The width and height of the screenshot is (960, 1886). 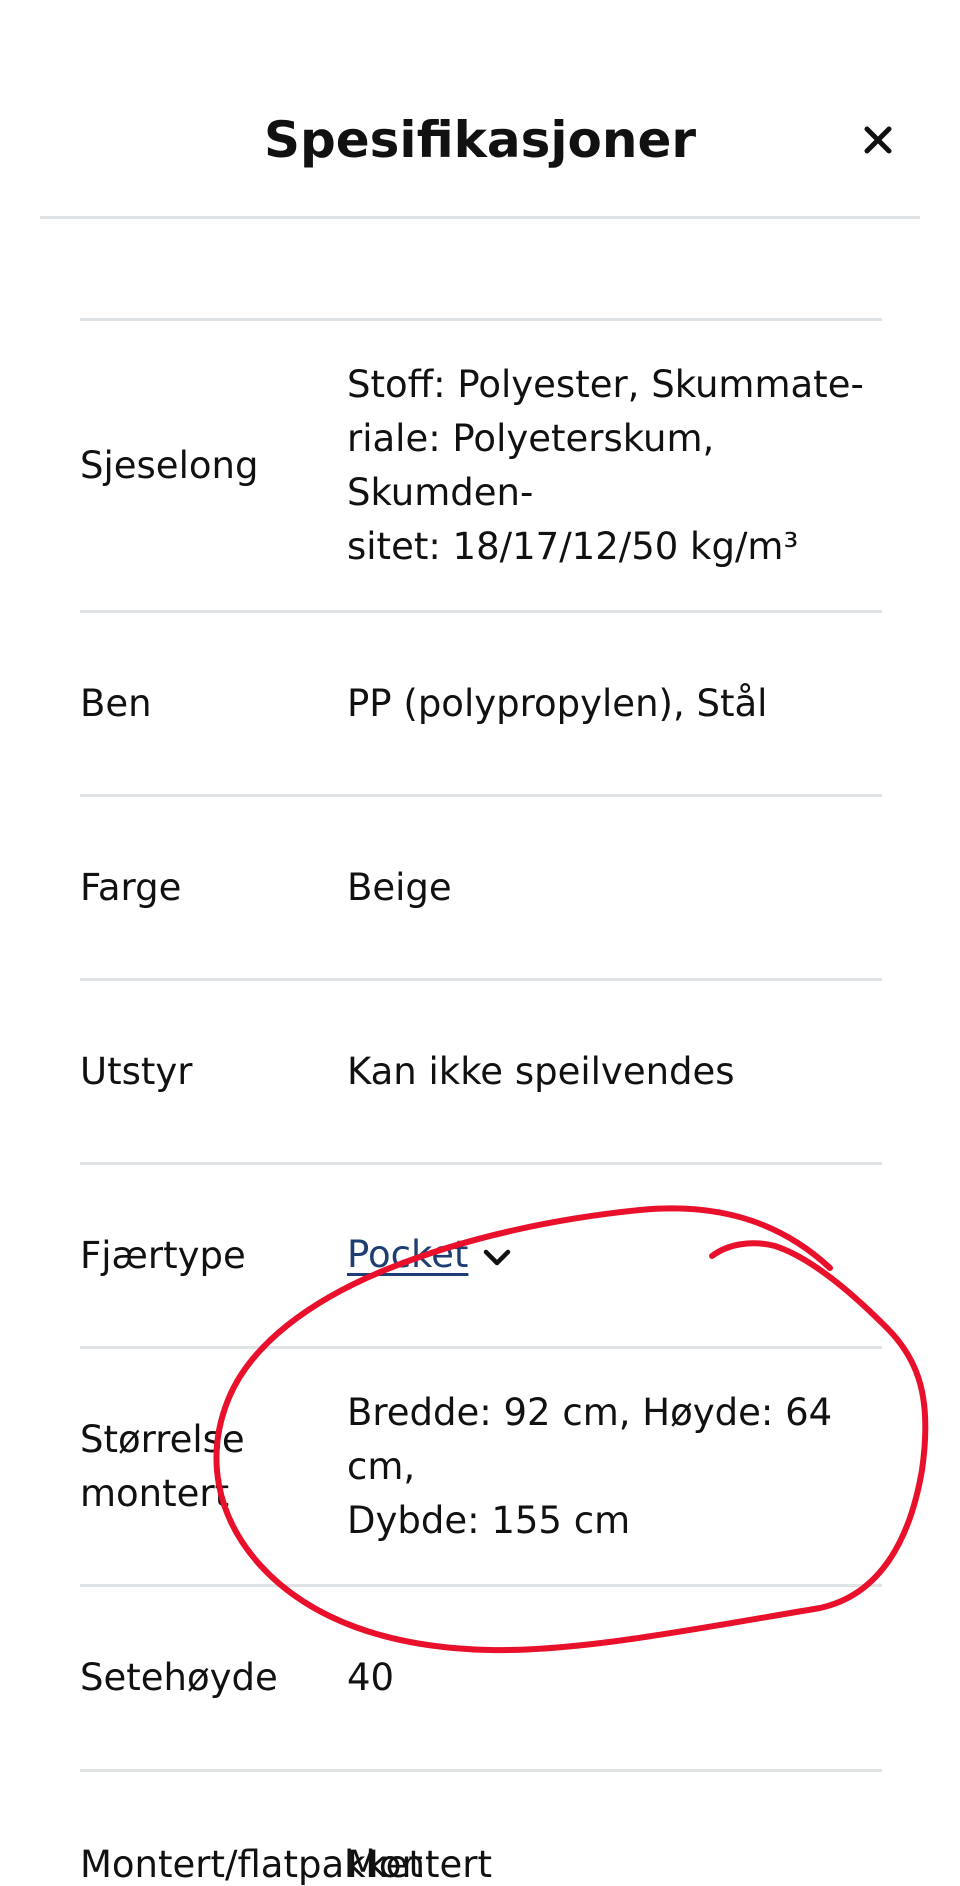 I want to click on page-title: Spesifikasjoner, so click(x=480, y=140).